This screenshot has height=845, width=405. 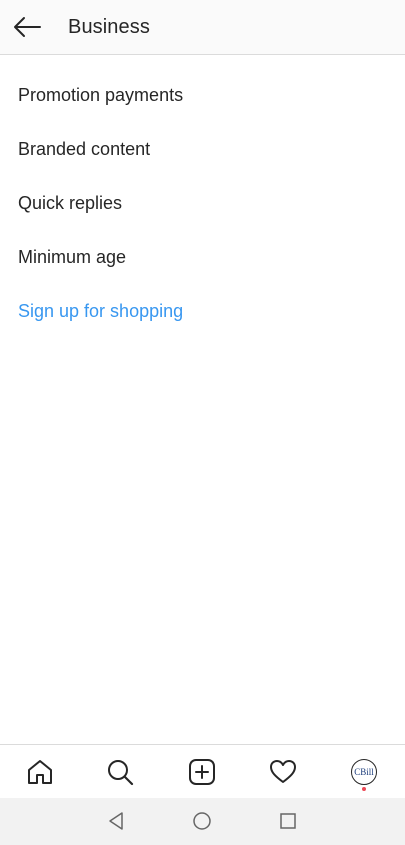 I want to click on sign-up-for-shopping-link: Sign up for shopping, so click(x=202, y=311).